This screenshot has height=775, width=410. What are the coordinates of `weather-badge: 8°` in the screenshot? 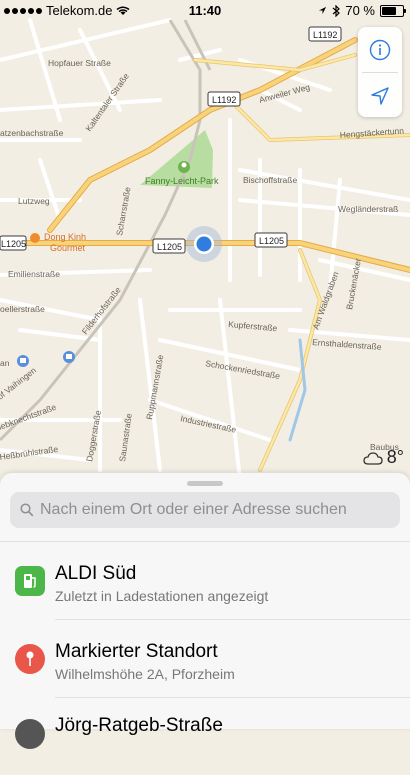 It's located at (383, 457).